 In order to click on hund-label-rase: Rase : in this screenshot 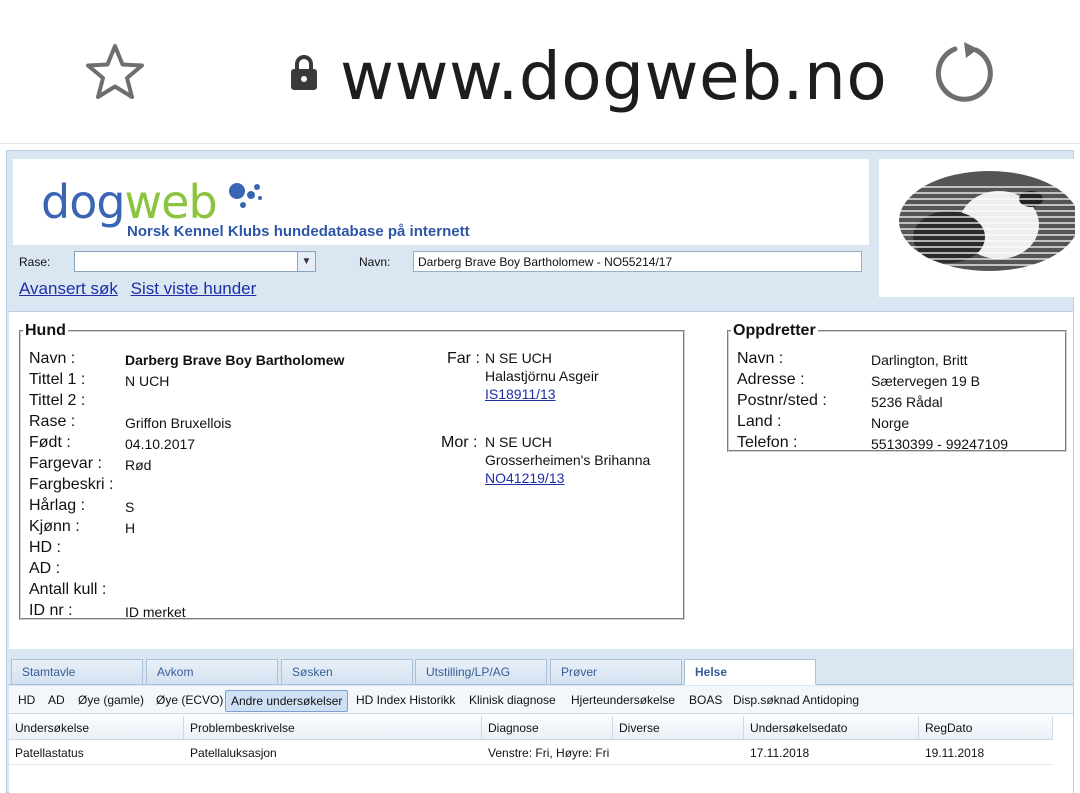, I will do `click(52, 421)`.